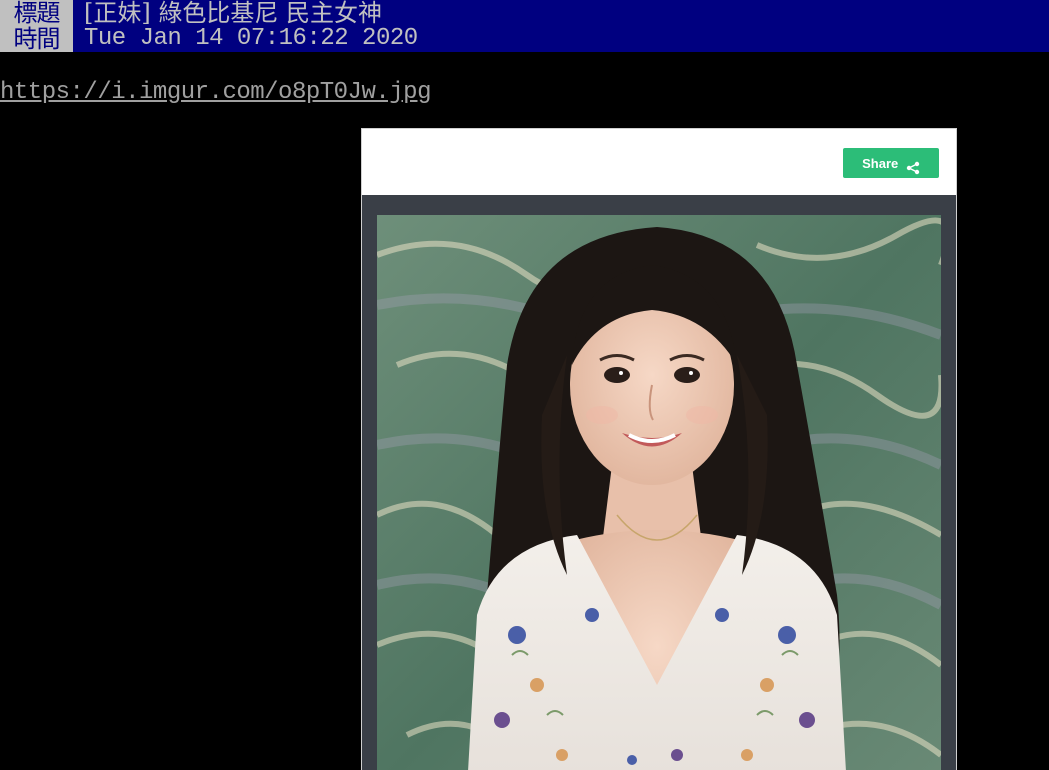 The width and height of the screenshot is (1049, 770). What do you see at coordinates (215, 93) in the screenshot?
I see `image-link: https://i.imgur.com/o8pT0Jw.jpg` at bounding box center [215, 93].